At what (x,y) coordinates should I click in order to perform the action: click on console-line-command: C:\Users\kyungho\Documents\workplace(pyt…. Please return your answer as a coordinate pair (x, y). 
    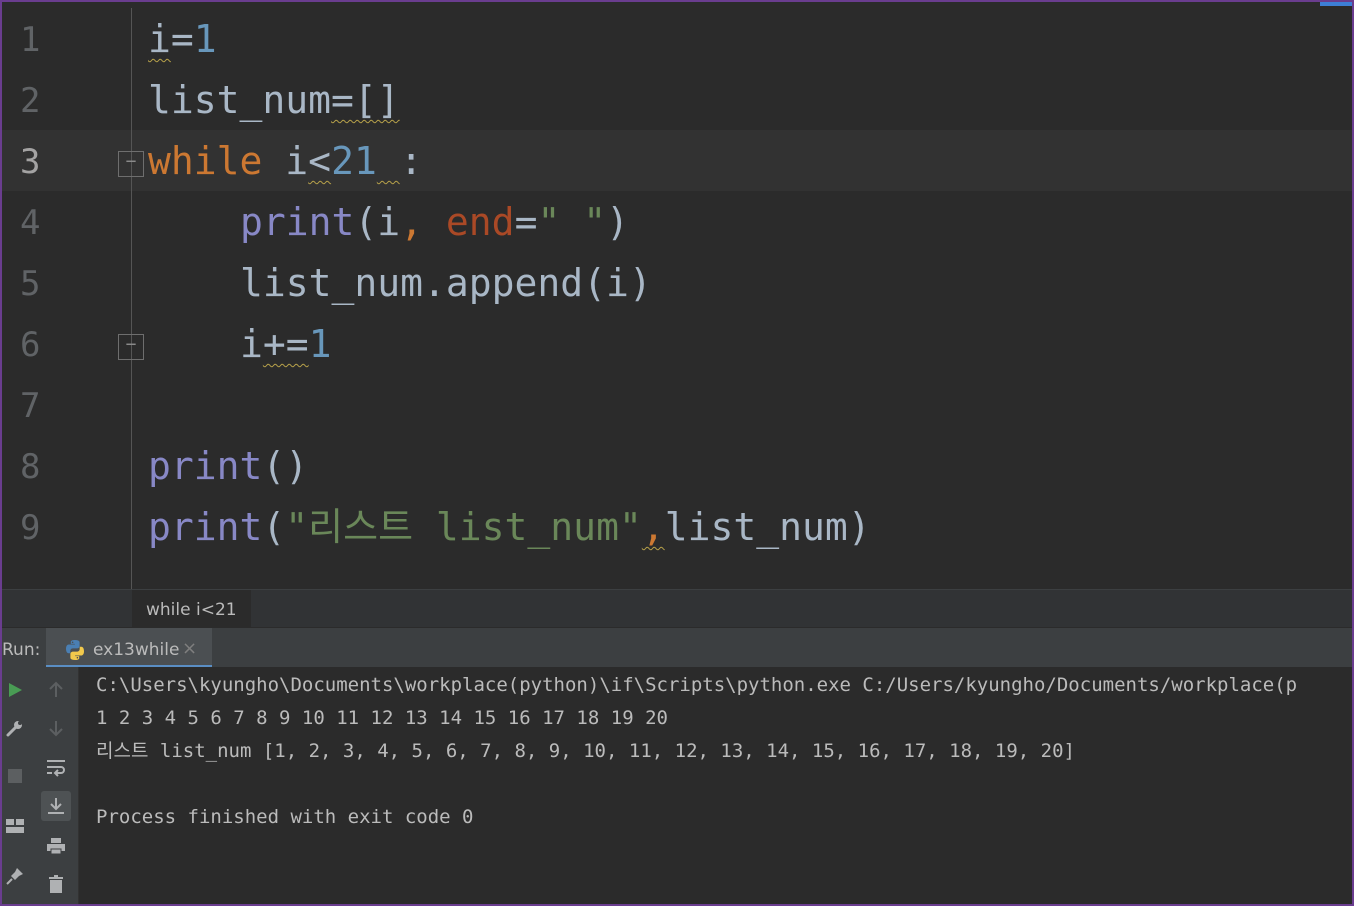
    Looking at the image, I should click on (697, 685).